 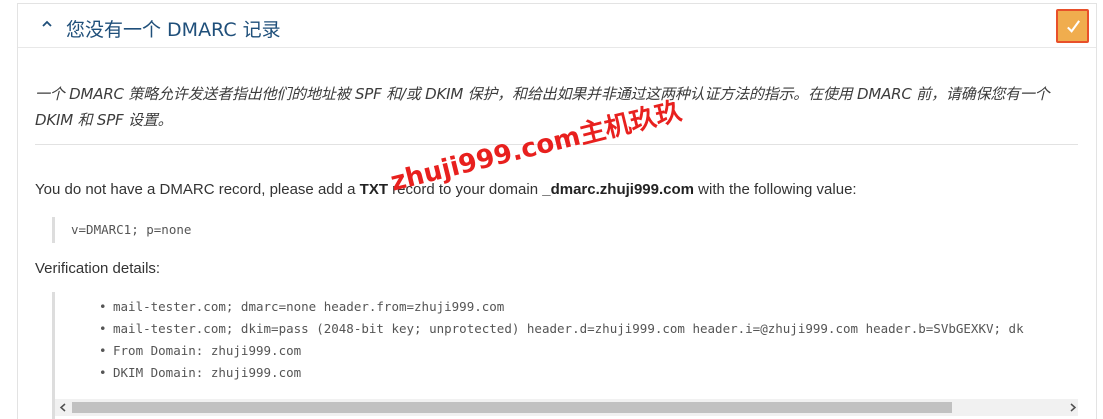 I want to click on chevron-up-icon, so click(x=47, y=24).